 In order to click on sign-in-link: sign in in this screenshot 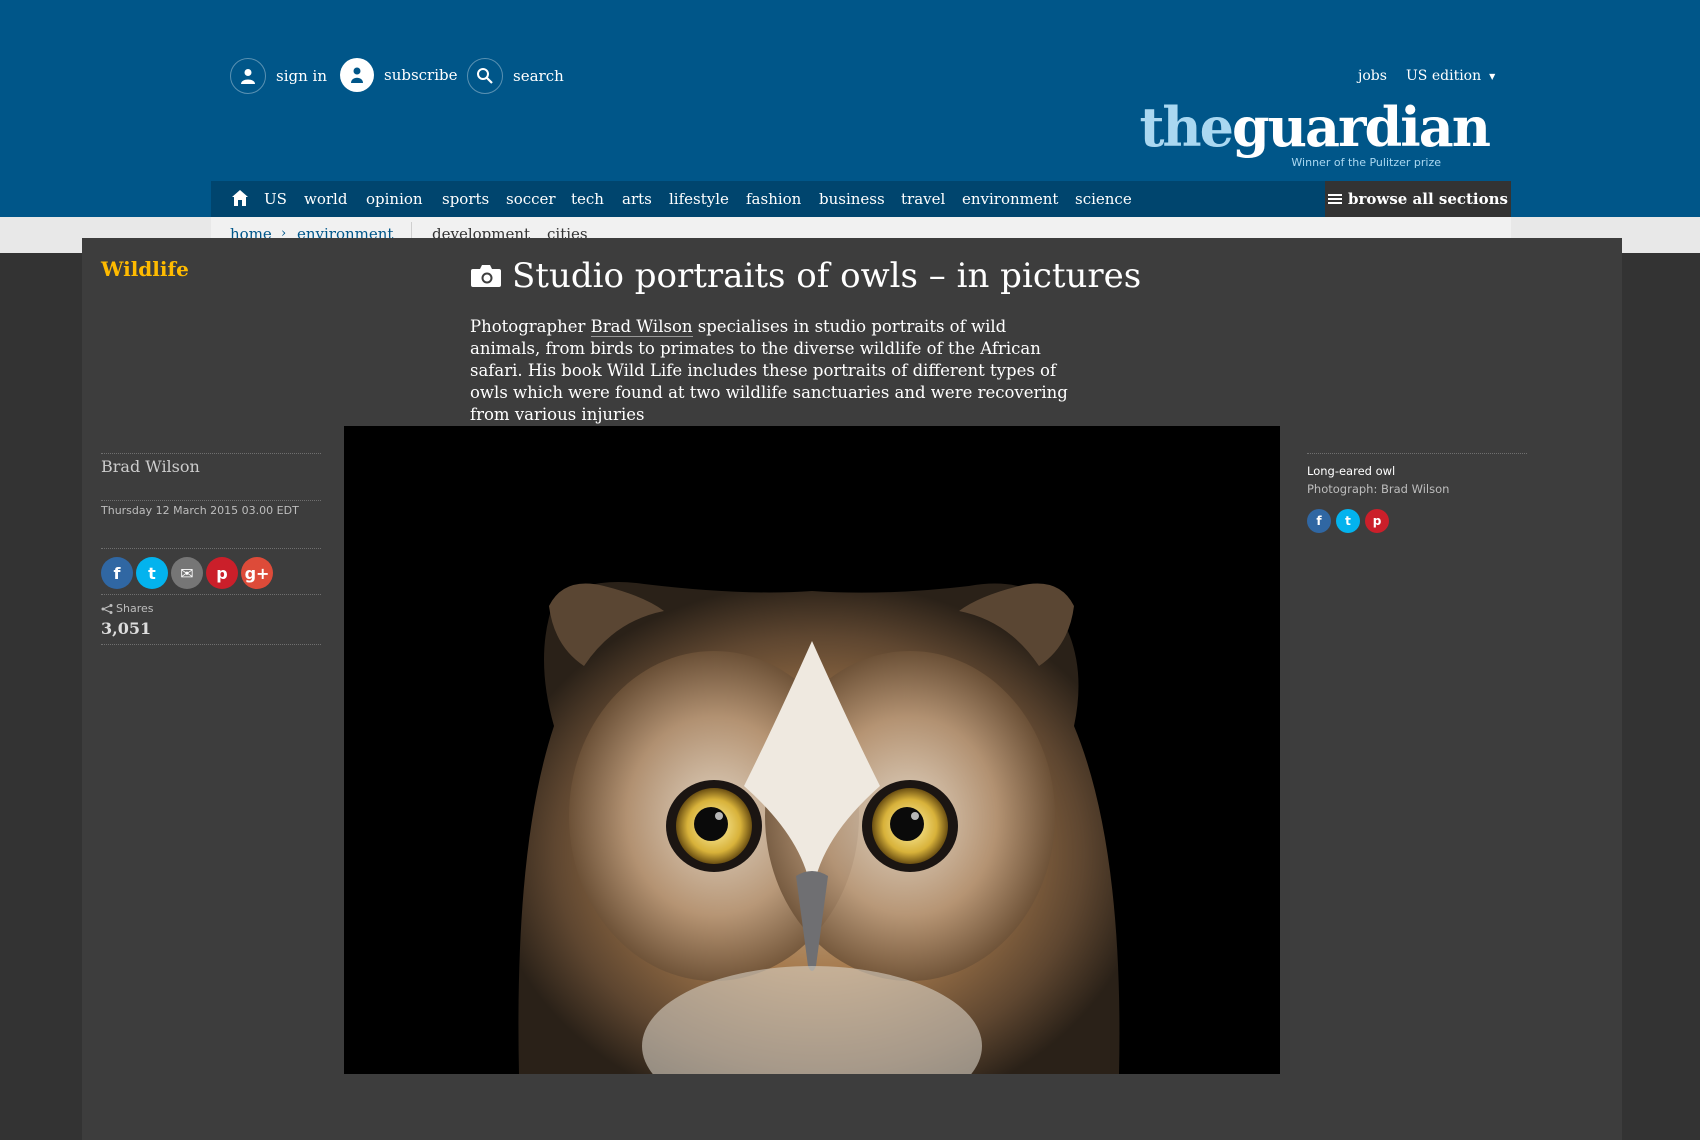, I will do `click(278, 76)`.